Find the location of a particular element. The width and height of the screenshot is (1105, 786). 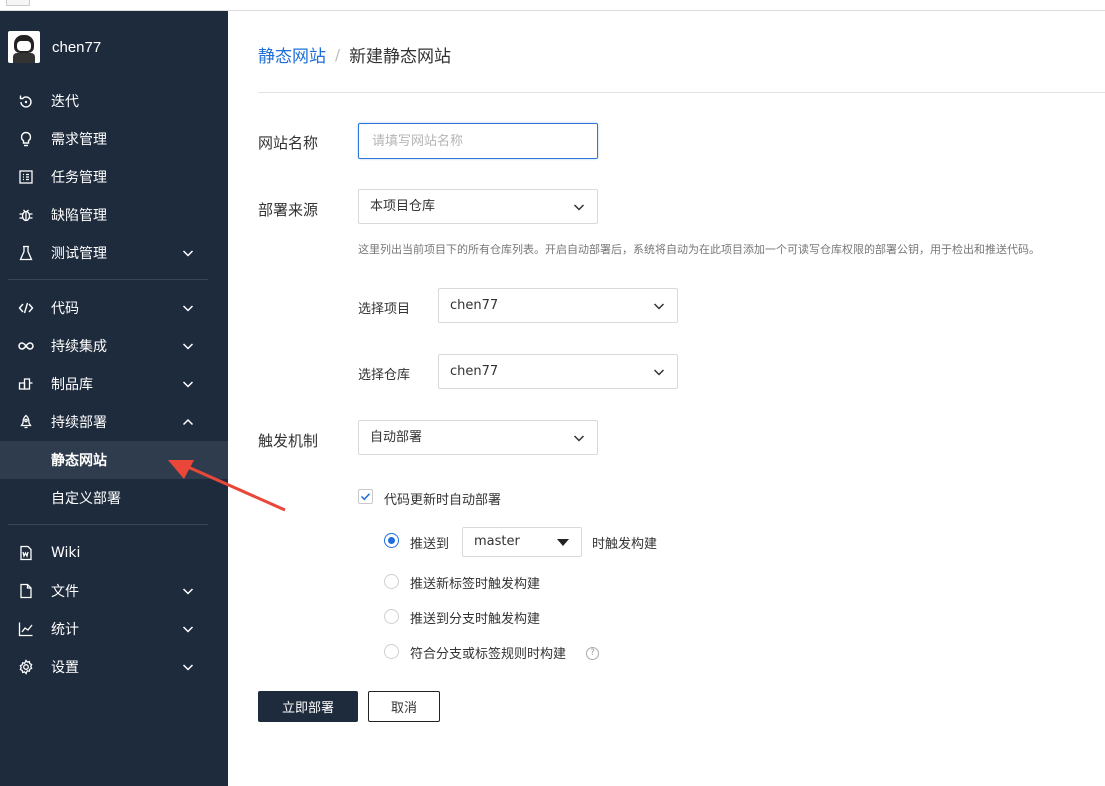

repo-label: 选择仓库 is located at coordinates (384, 375).